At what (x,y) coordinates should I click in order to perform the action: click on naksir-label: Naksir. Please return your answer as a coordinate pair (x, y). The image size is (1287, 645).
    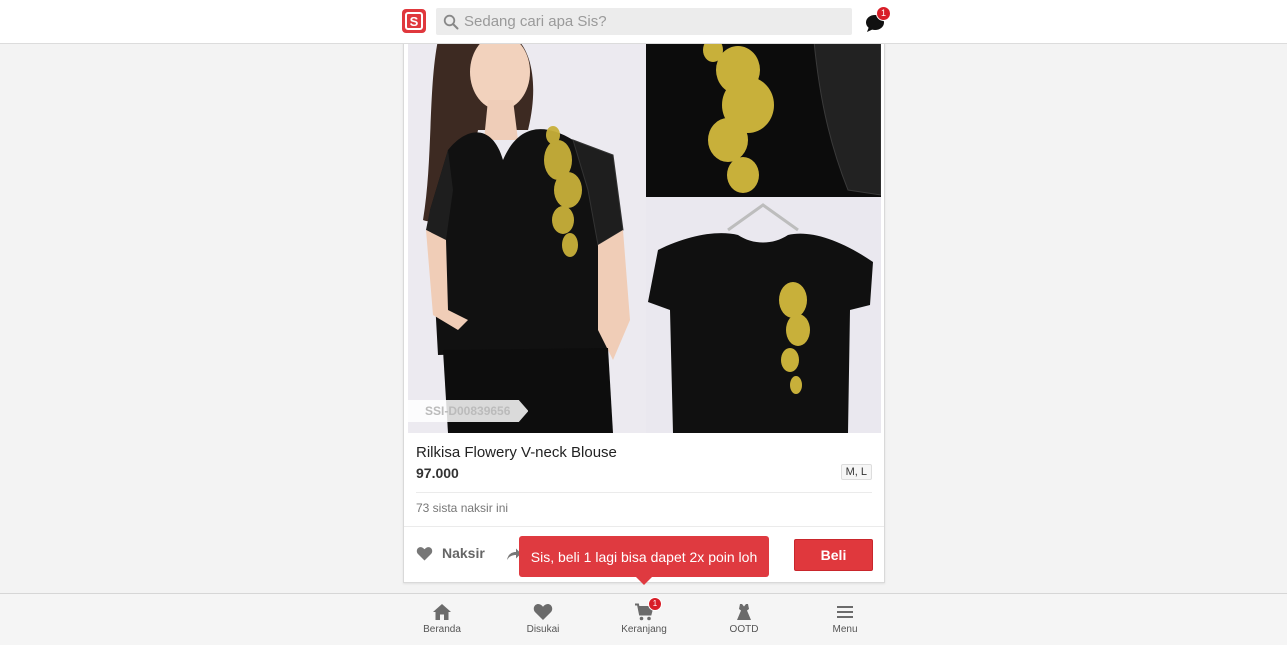
    Looking at the image, I should click on (463, 553).